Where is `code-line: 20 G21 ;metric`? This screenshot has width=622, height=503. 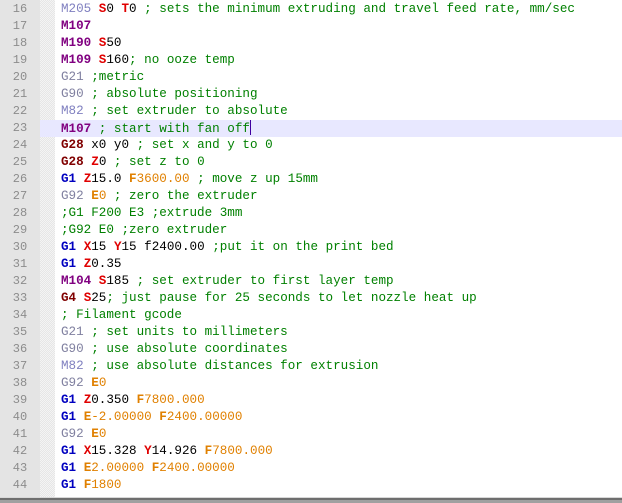 code-line: 20 G21 ;metric is located at coordinates (311, 77).